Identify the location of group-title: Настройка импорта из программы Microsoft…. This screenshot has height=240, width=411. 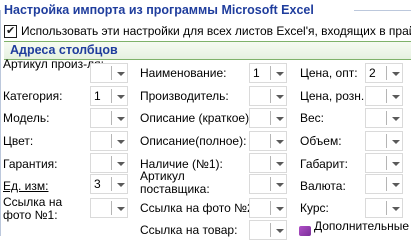
(159, 10).